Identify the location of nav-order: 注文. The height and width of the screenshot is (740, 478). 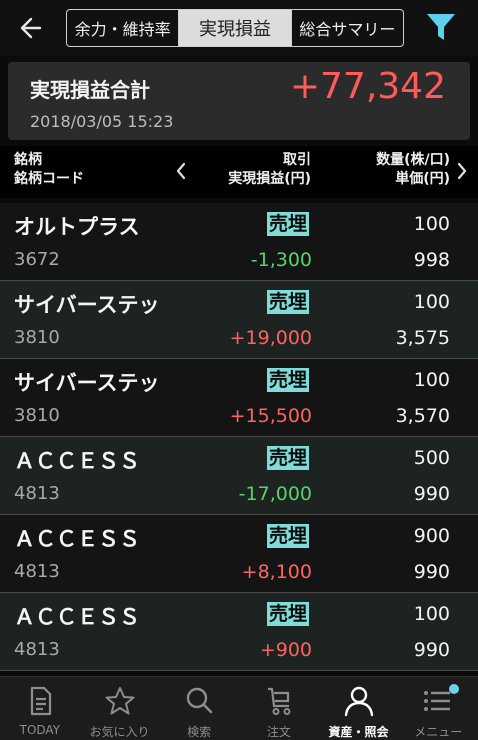
(279, 708).